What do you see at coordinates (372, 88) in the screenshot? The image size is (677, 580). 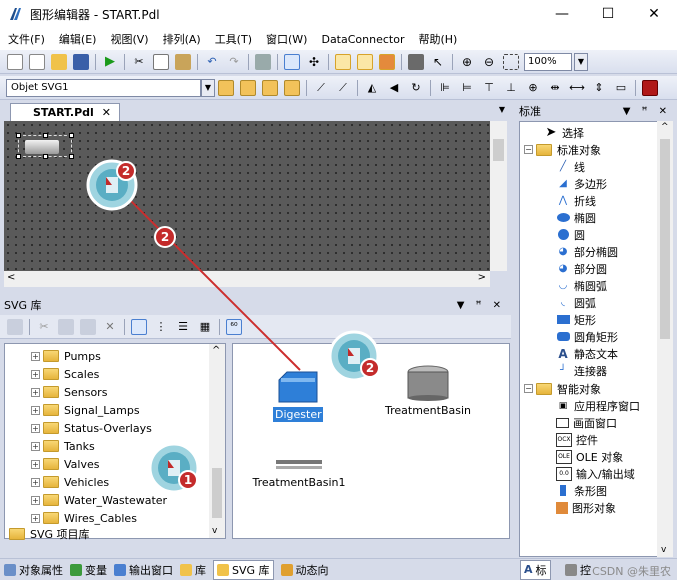 I see `flip-horizontal-icon: ◭` at bounding box center [372, 88].